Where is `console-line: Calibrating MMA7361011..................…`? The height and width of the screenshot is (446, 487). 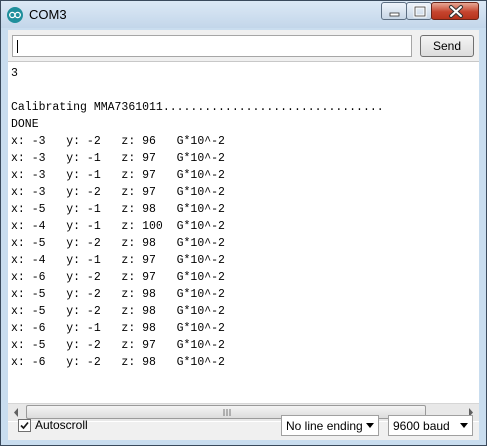 console-line: Calibrating MMA7361011..................… is located at coordinates (197, 107).